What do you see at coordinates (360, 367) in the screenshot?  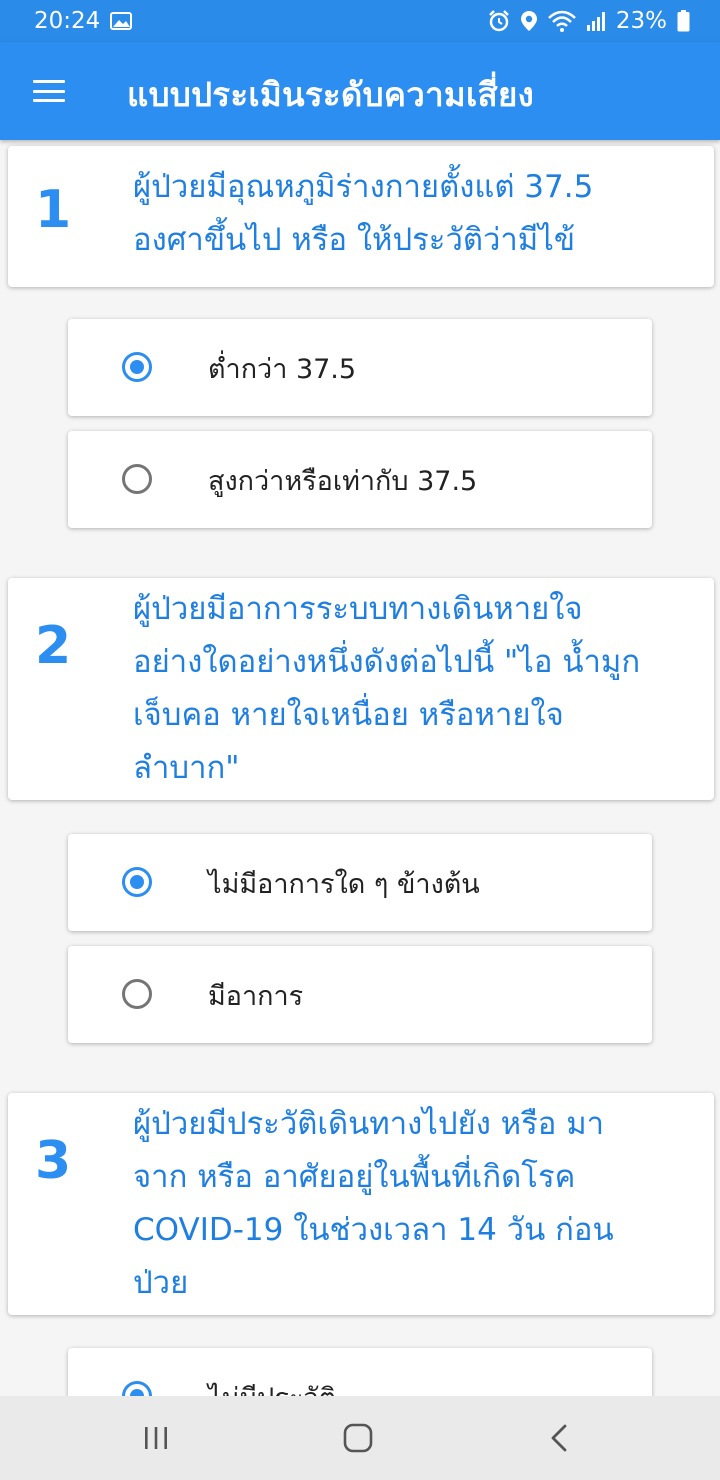 I see `option-card-1-1: ต่ำกว่า 37.5` at bounding box center [360, 367].